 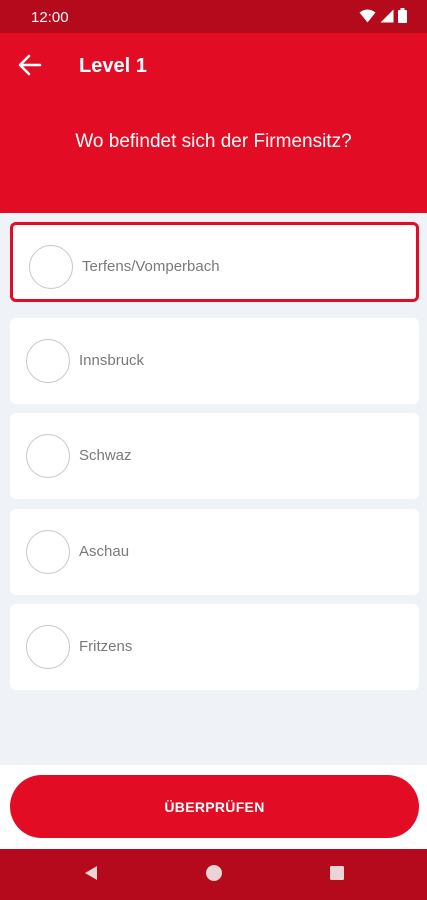 I want to click on nav-recents-button, so click(x=337, y=875).